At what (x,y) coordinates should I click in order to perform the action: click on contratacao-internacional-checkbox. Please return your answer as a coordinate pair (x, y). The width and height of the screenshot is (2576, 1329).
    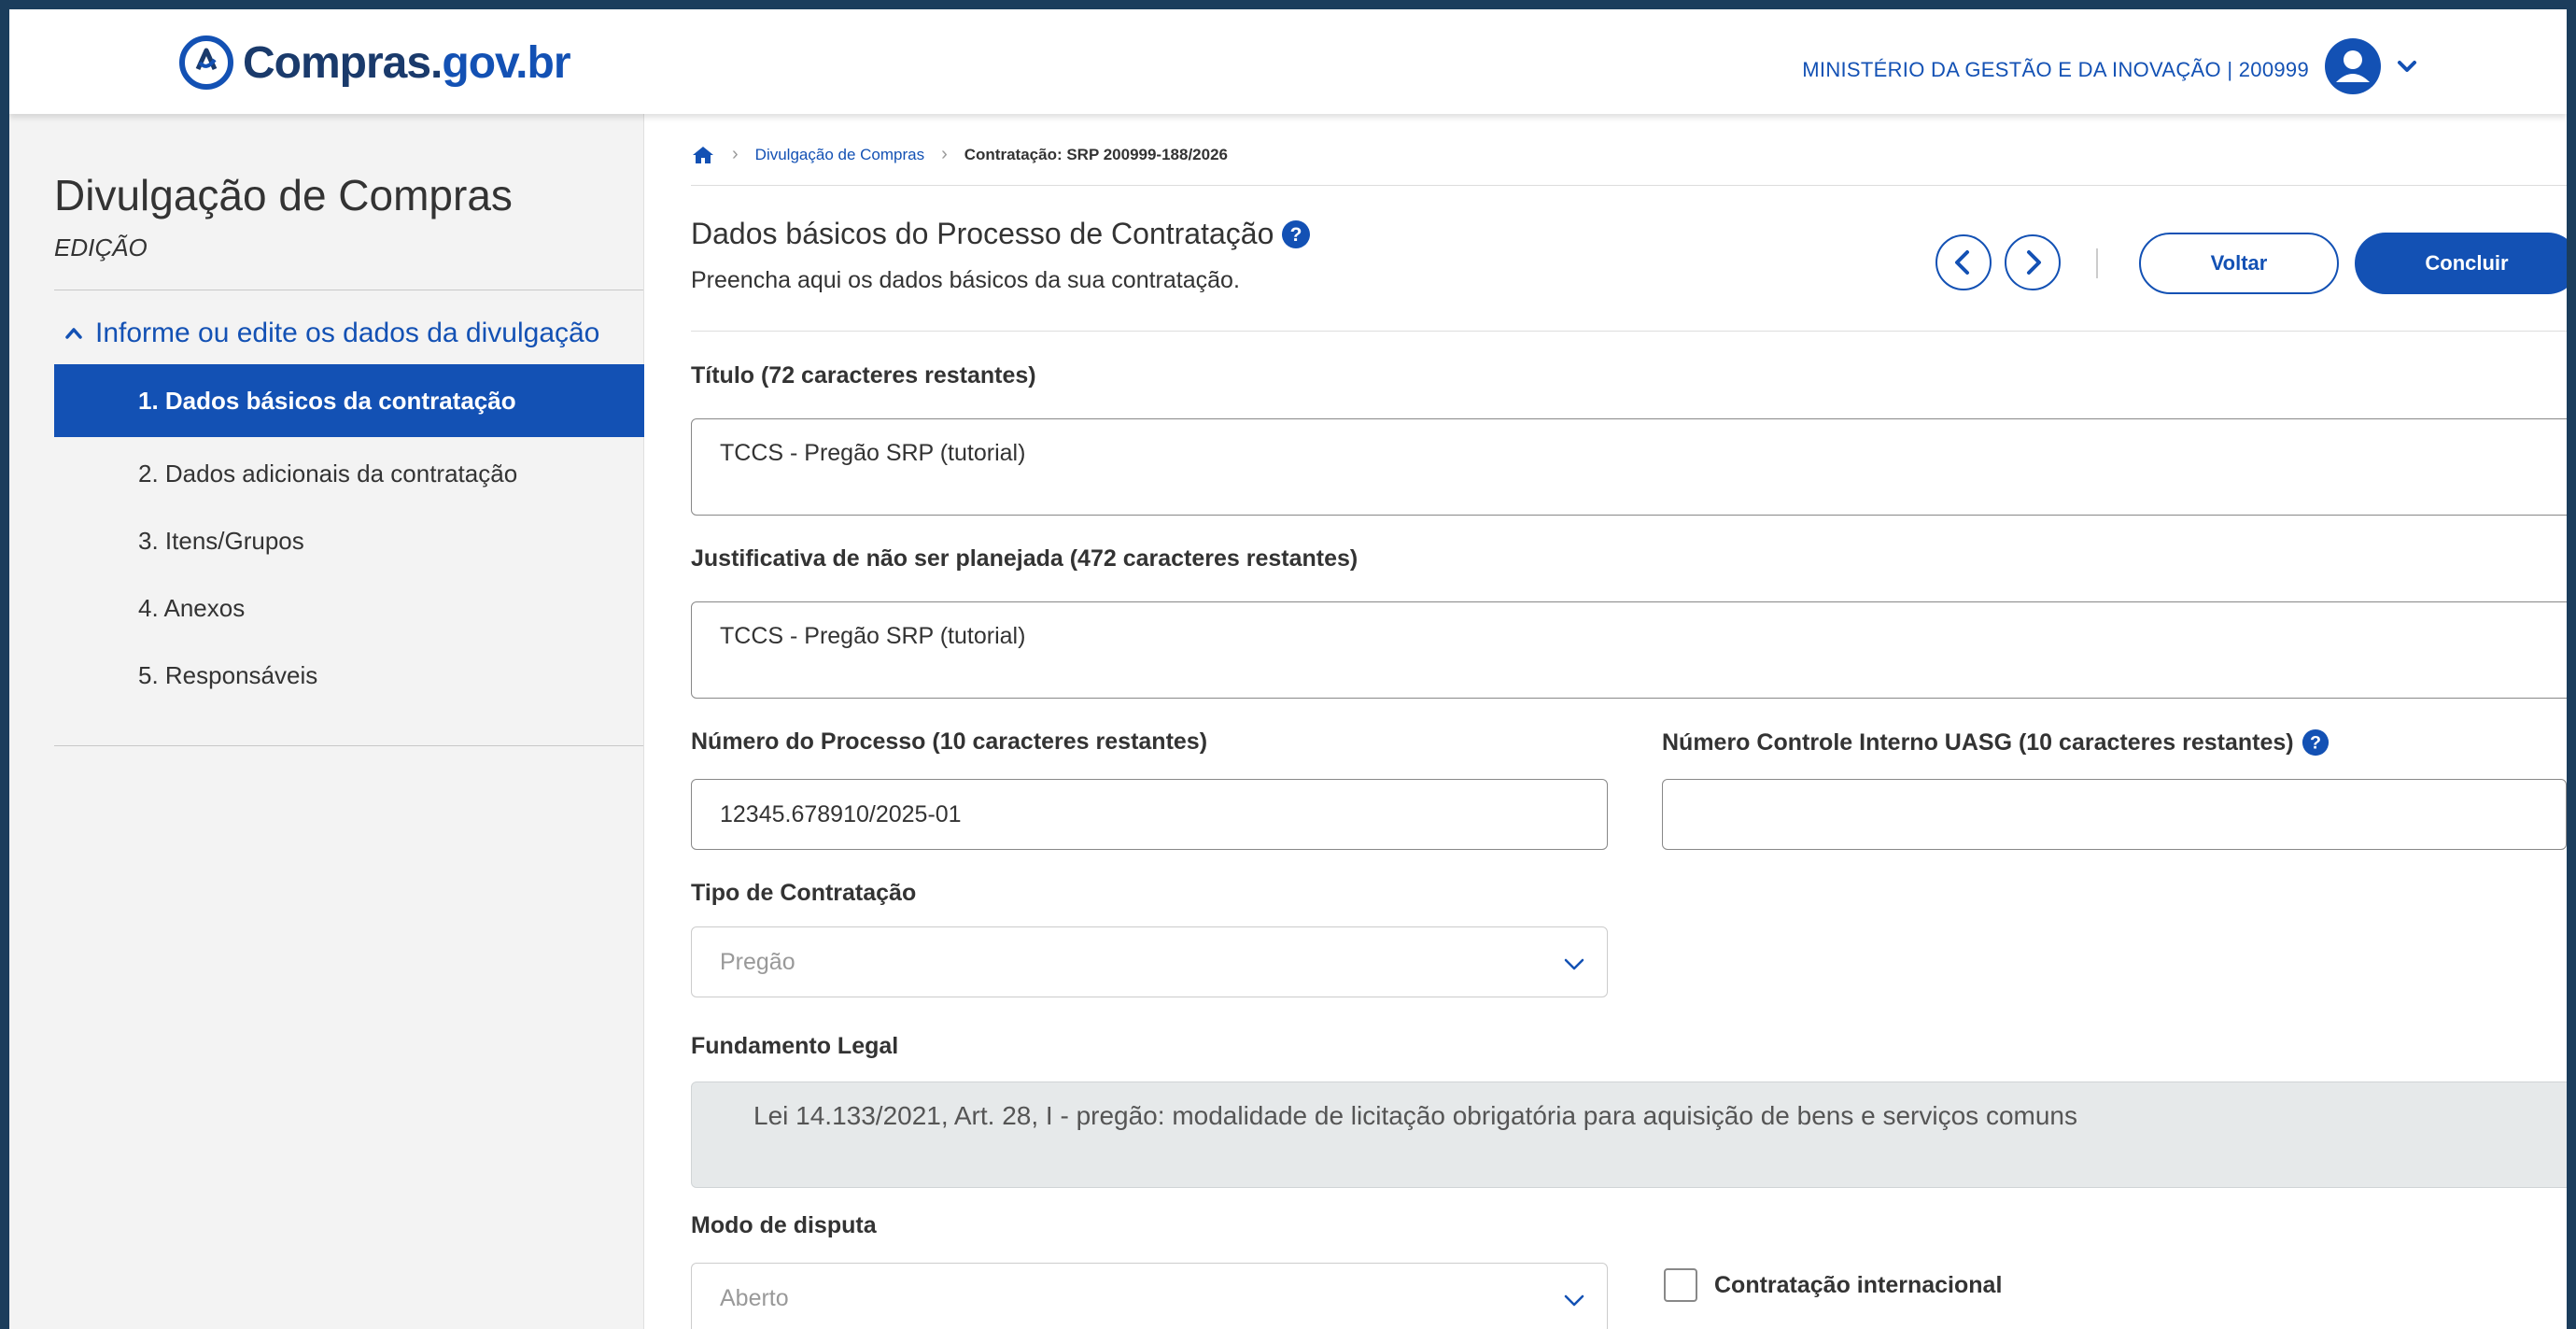
    Looking at the image, I should click on (1680, 1285).